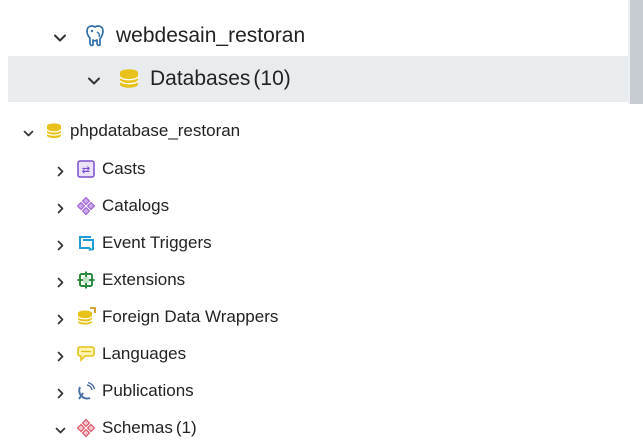 The image size is (643, 448). I want to click on postgres-elephant-icon, so click(95, 36).